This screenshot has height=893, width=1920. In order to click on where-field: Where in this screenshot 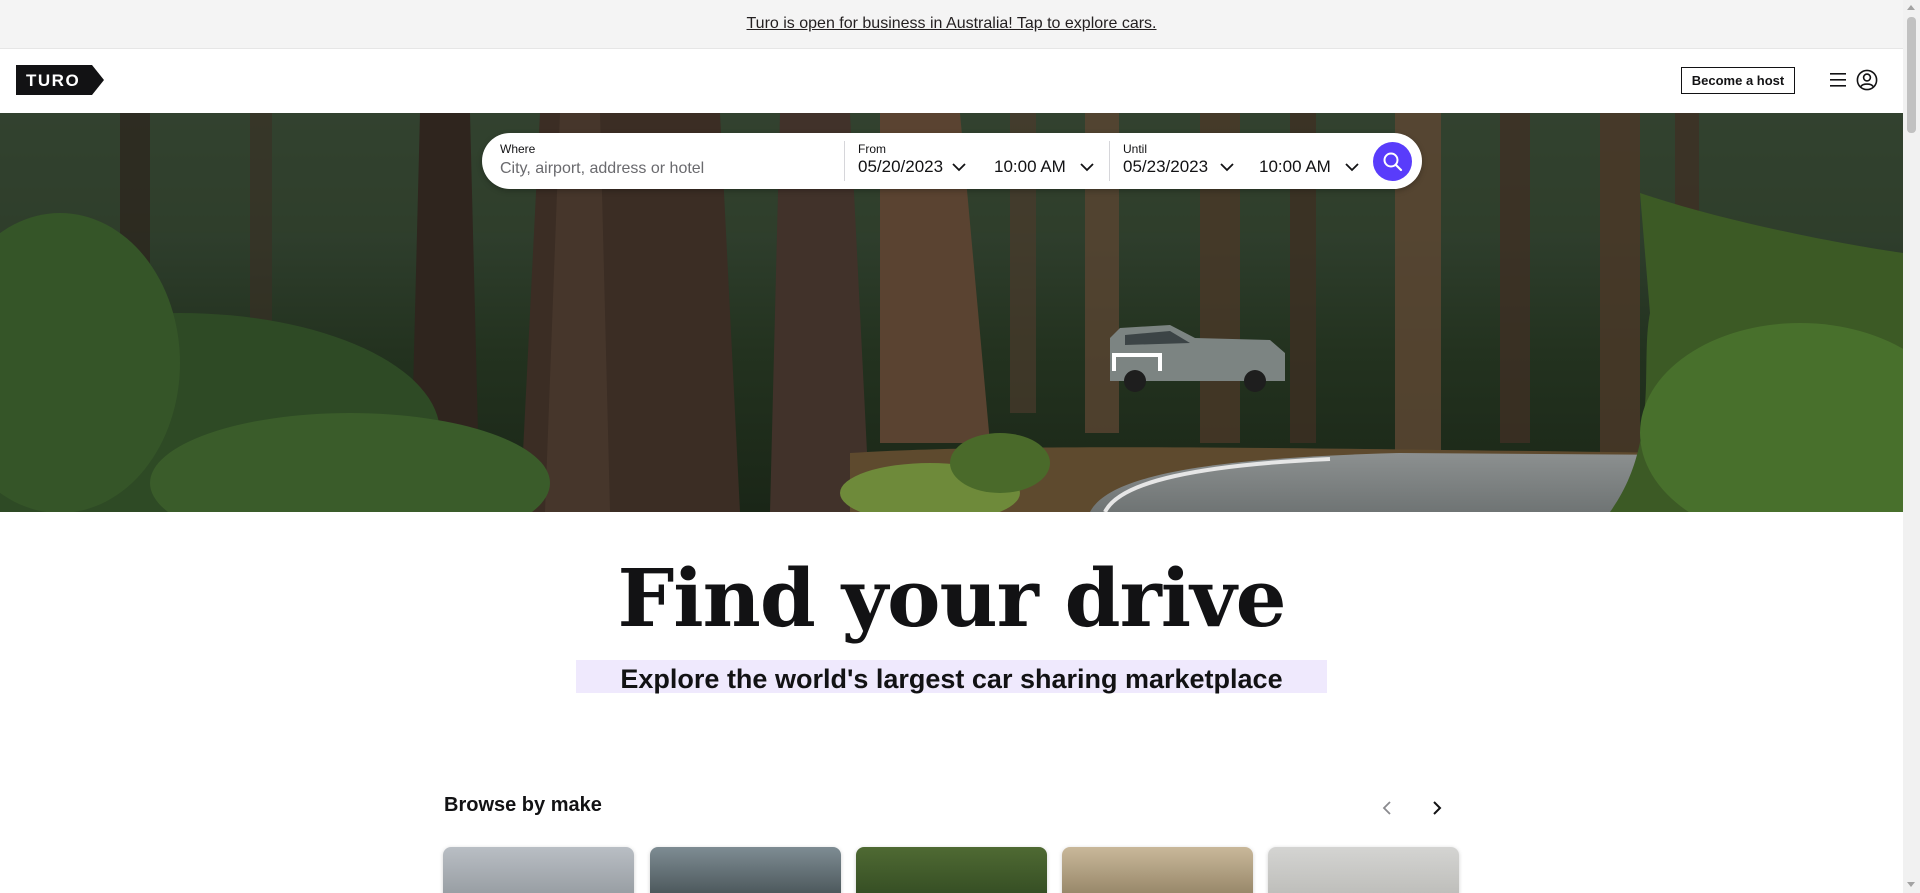, I will do `click(670, 161)`.